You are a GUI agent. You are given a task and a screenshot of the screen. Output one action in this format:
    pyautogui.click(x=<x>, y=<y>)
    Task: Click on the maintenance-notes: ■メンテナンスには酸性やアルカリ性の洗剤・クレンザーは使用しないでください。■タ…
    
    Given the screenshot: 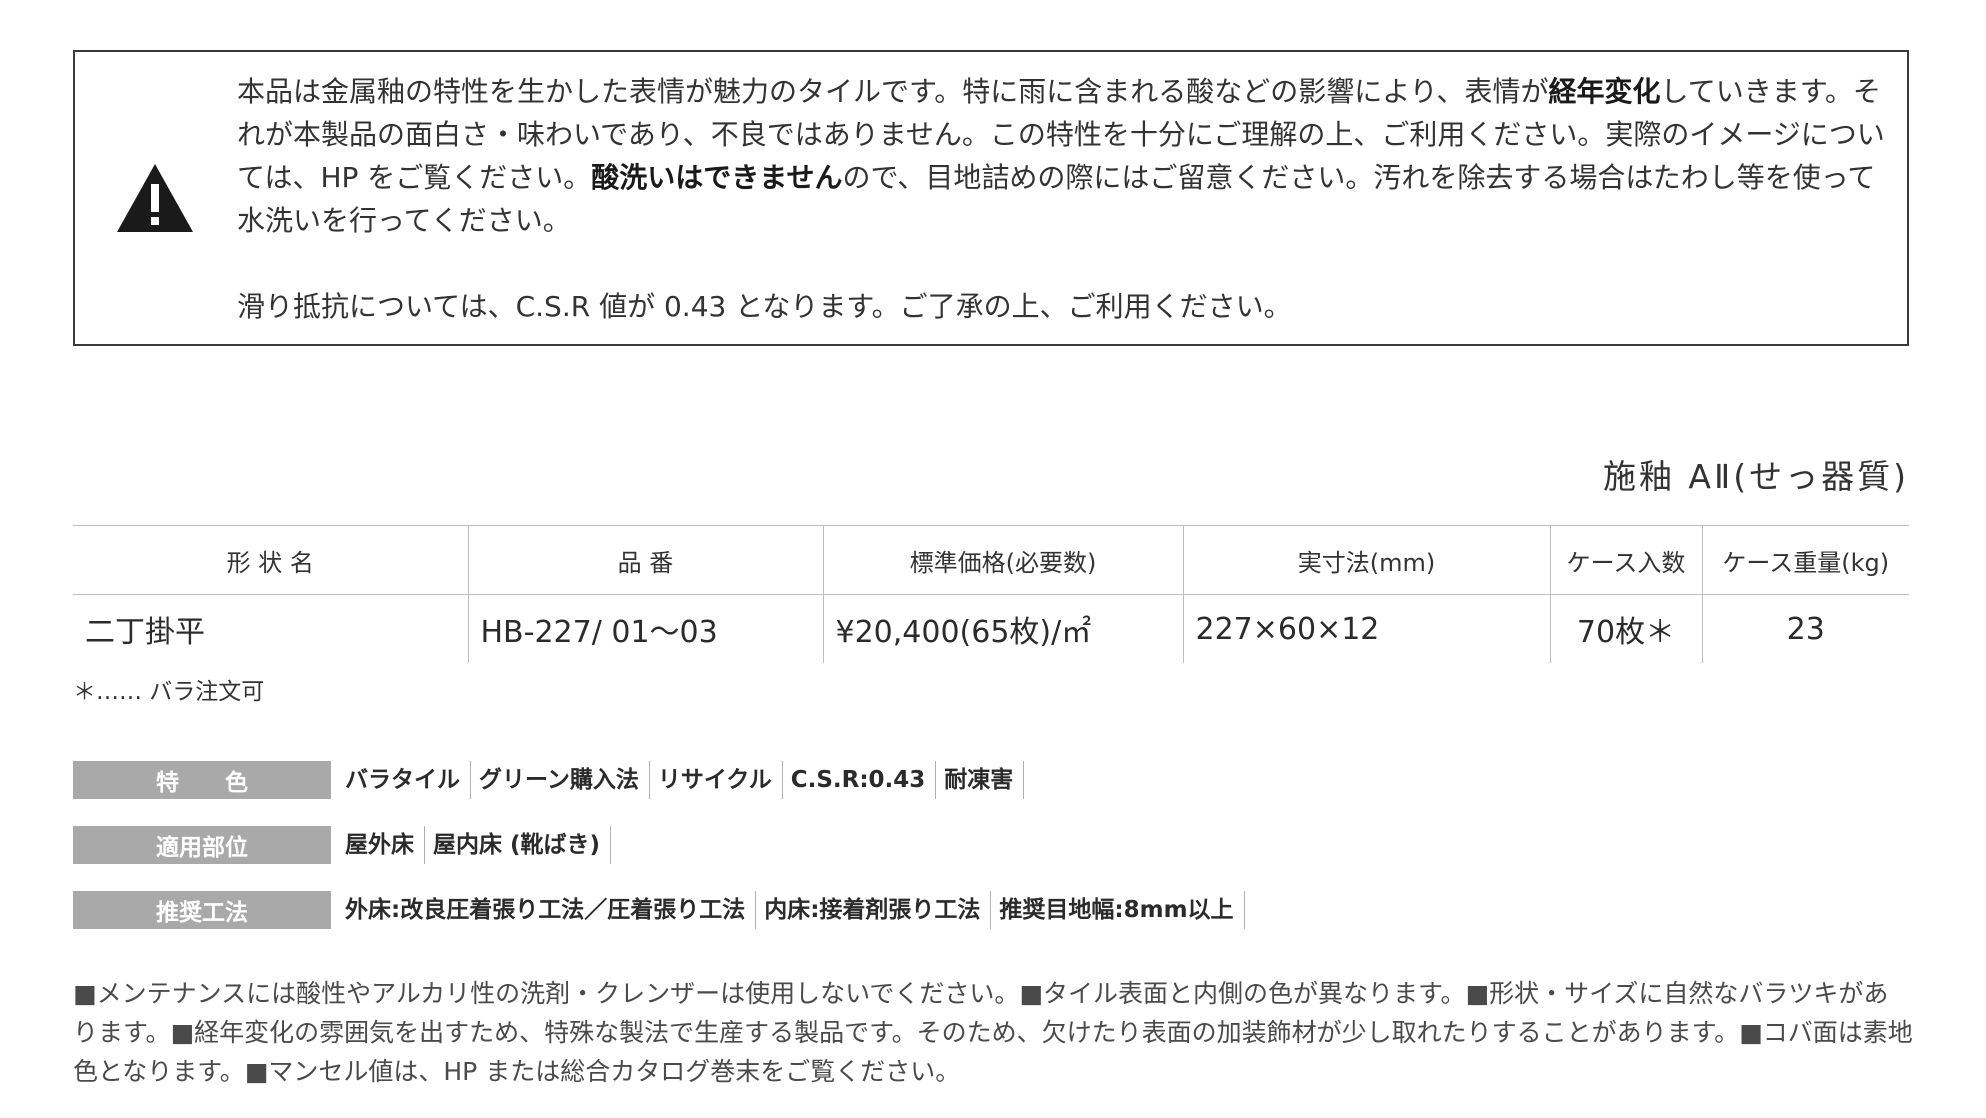 What is the action you would take?
    pyautogui.click(x=993, y=1032)
    